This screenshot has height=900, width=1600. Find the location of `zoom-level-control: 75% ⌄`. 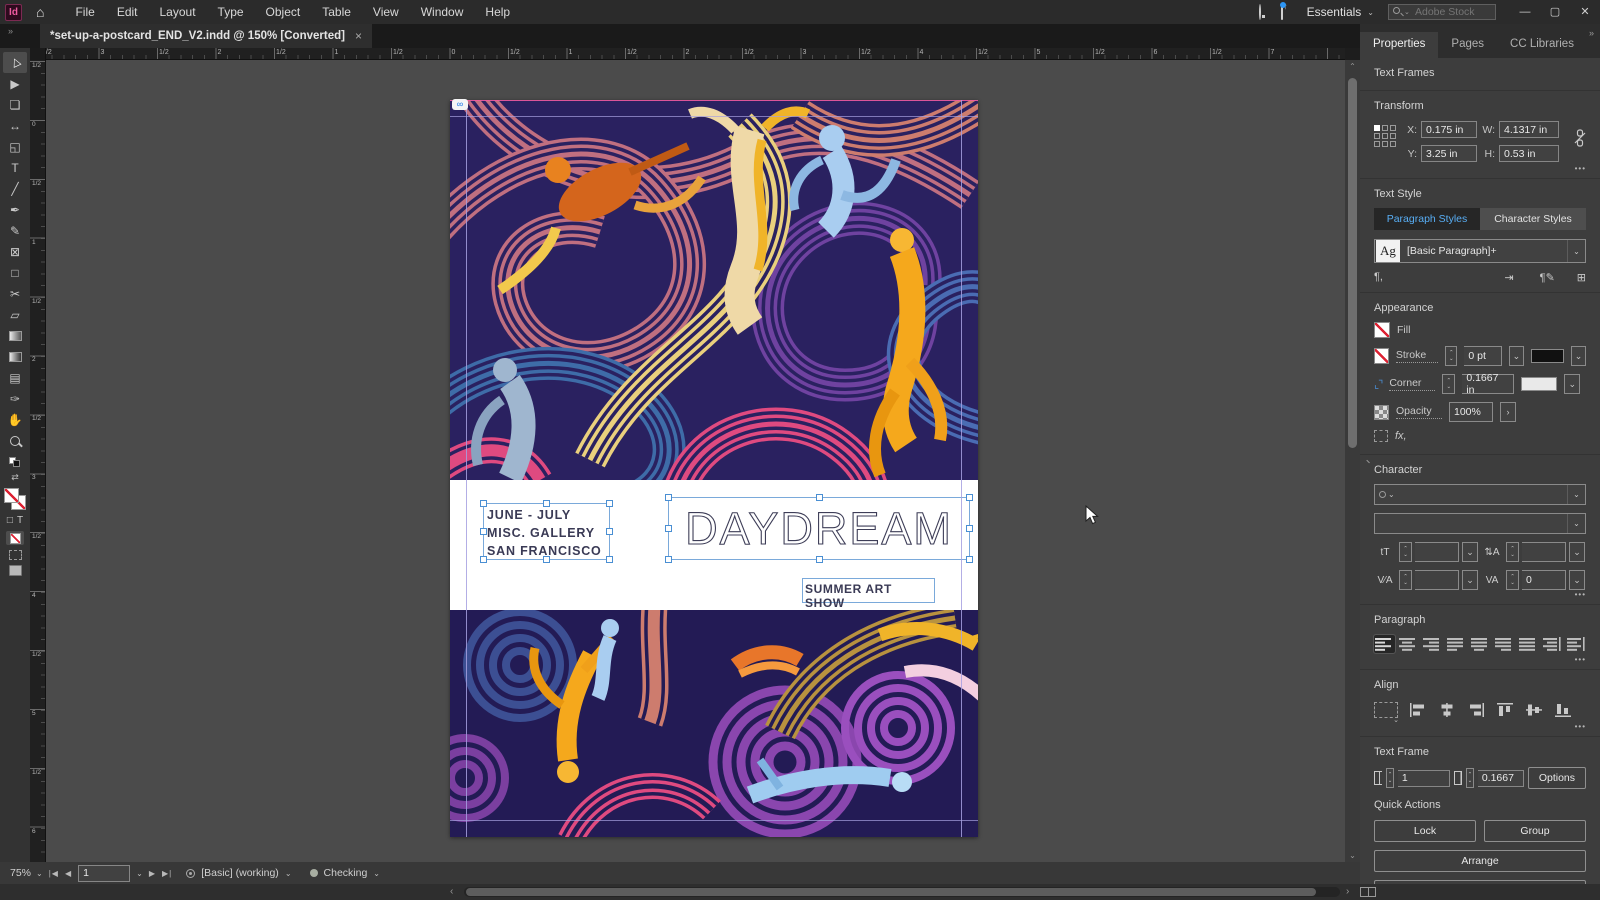

zoom-level-control: 75% ⌄ is located at coordinates (26, 873).